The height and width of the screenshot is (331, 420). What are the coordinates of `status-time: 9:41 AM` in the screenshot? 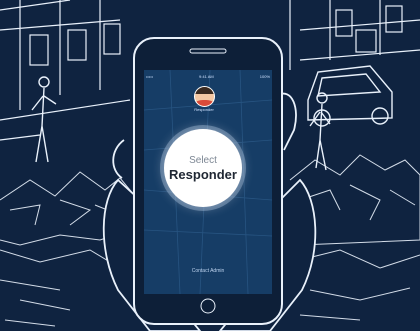 It's located at (206, 76).